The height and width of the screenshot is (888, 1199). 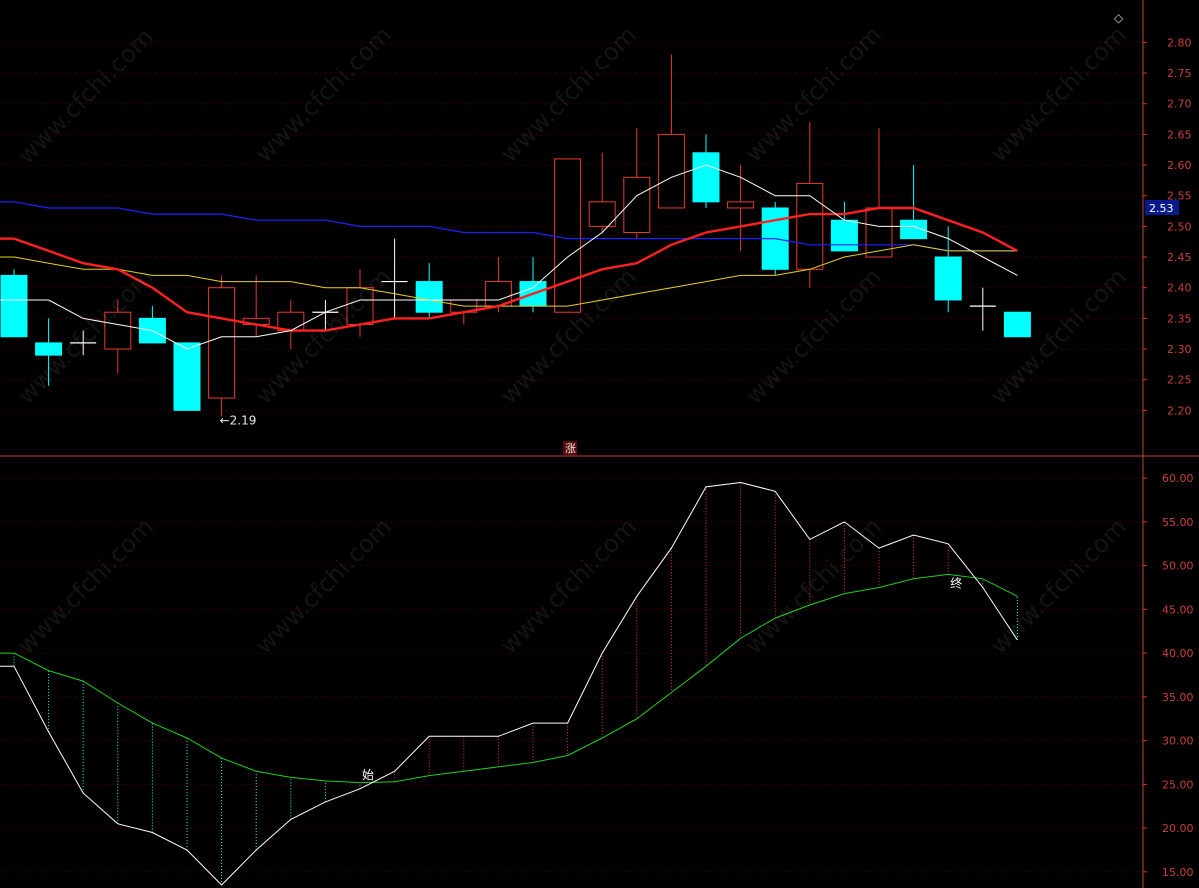 What do you see at coordinates (1178, 741) in the screenshot?
I see `indicator-tick-label: 30.00` at bounding box center [1178, 741].